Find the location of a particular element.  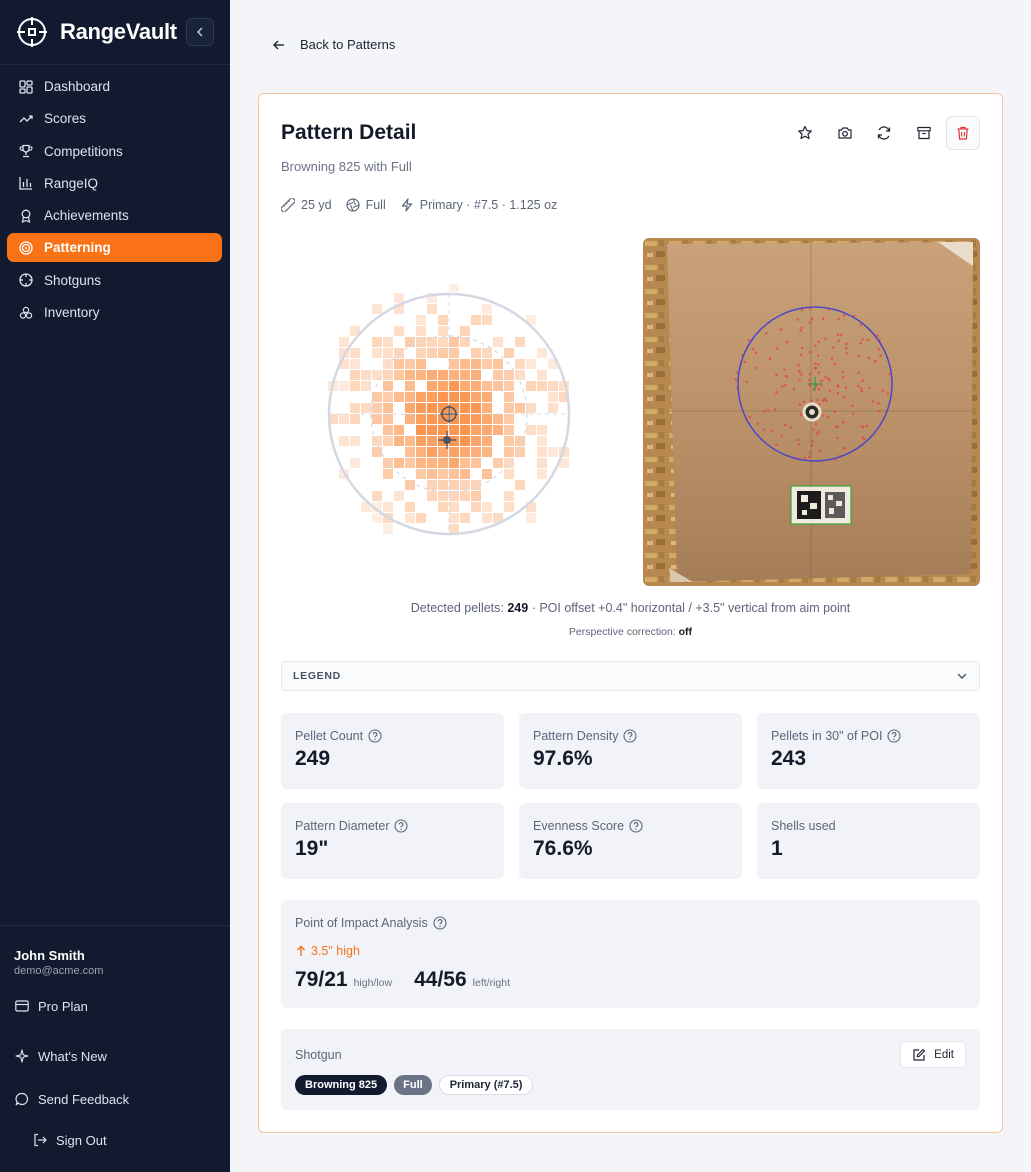

target-photo is located at coordinates (811, 412).